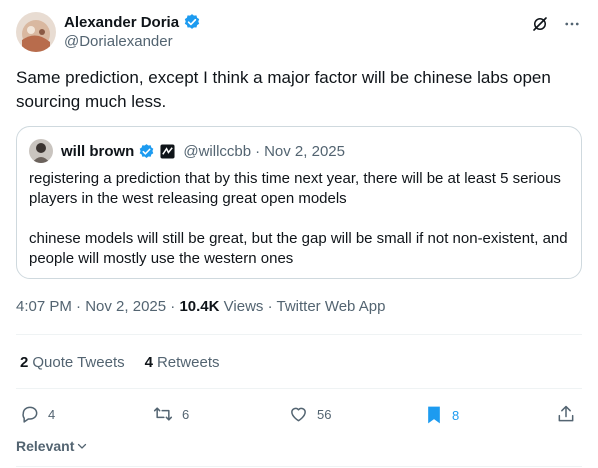  What do you see at coordinates (45, 446) in the screenshot?
I see `sort-label: Relevant` at bounding box center [45, 446].